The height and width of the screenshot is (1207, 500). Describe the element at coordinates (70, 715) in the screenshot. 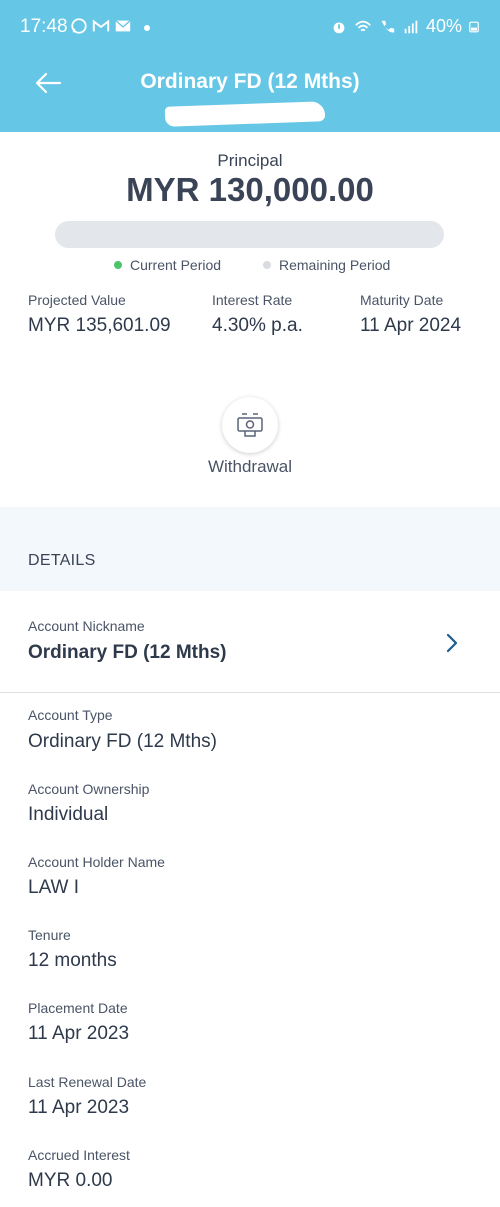

I see `account-type-label: Account Type` at that location.